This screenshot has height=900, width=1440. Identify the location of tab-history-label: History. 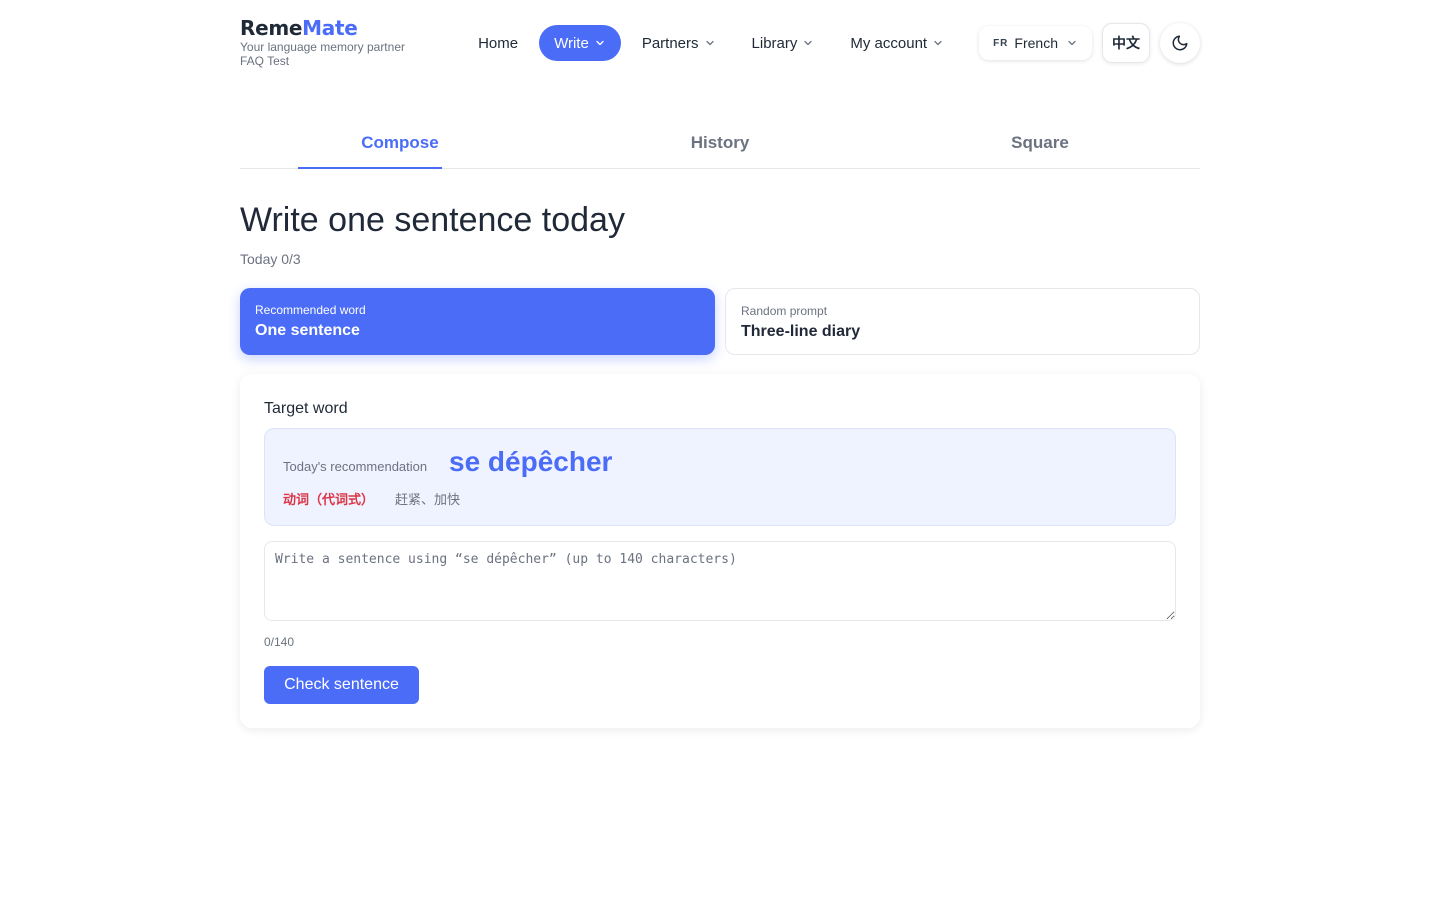
(720, 142).